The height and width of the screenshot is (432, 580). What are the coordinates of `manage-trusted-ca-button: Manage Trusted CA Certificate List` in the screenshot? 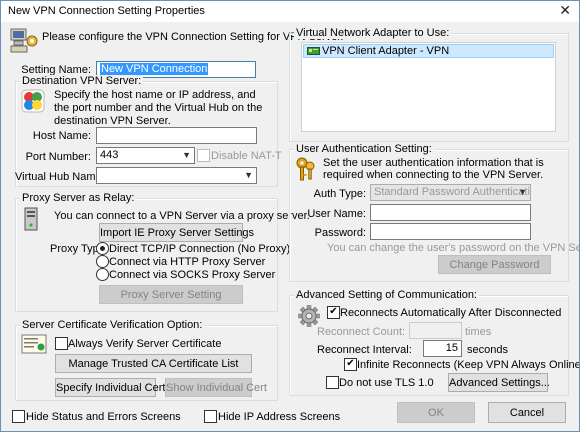 It's located at (153, 363).